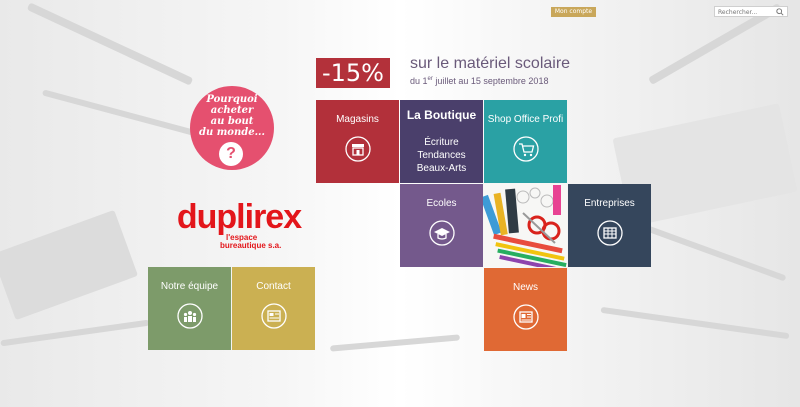 The height and width of the screenshot is (407, 800). What do you see at coordinates (748, 12) in the screenshot?
I see `search-input` at bounding box center [748, 12].